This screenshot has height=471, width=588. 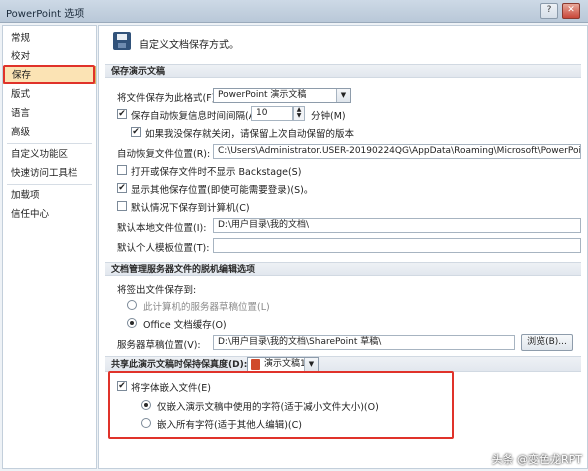 What do you see at coordinates (49, 196) in the screenshot?
I see `sidebar-item-add-ins: 加载项` at bounding box center [49, 196].